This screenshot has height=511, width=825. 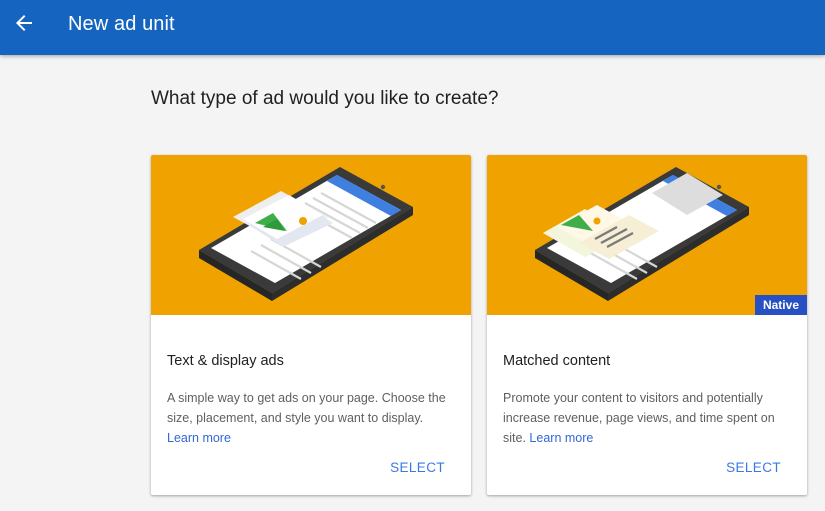 What do you see at coordinates (753, 468) in the screenshot?
I see `select-matched-content-button: SELECT` at bounding box center [753, 468].